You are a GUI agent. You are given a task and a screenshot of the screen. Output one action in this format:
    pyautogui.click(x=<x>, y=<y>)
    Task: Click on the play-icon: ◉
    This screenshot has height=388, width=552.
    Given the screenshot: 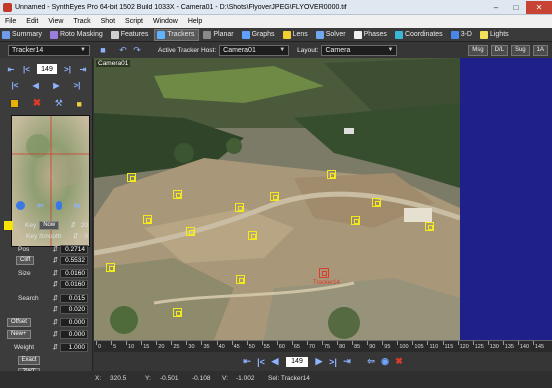 What is the action you would take?
    pyautogui.click(x=385, y=362)
    